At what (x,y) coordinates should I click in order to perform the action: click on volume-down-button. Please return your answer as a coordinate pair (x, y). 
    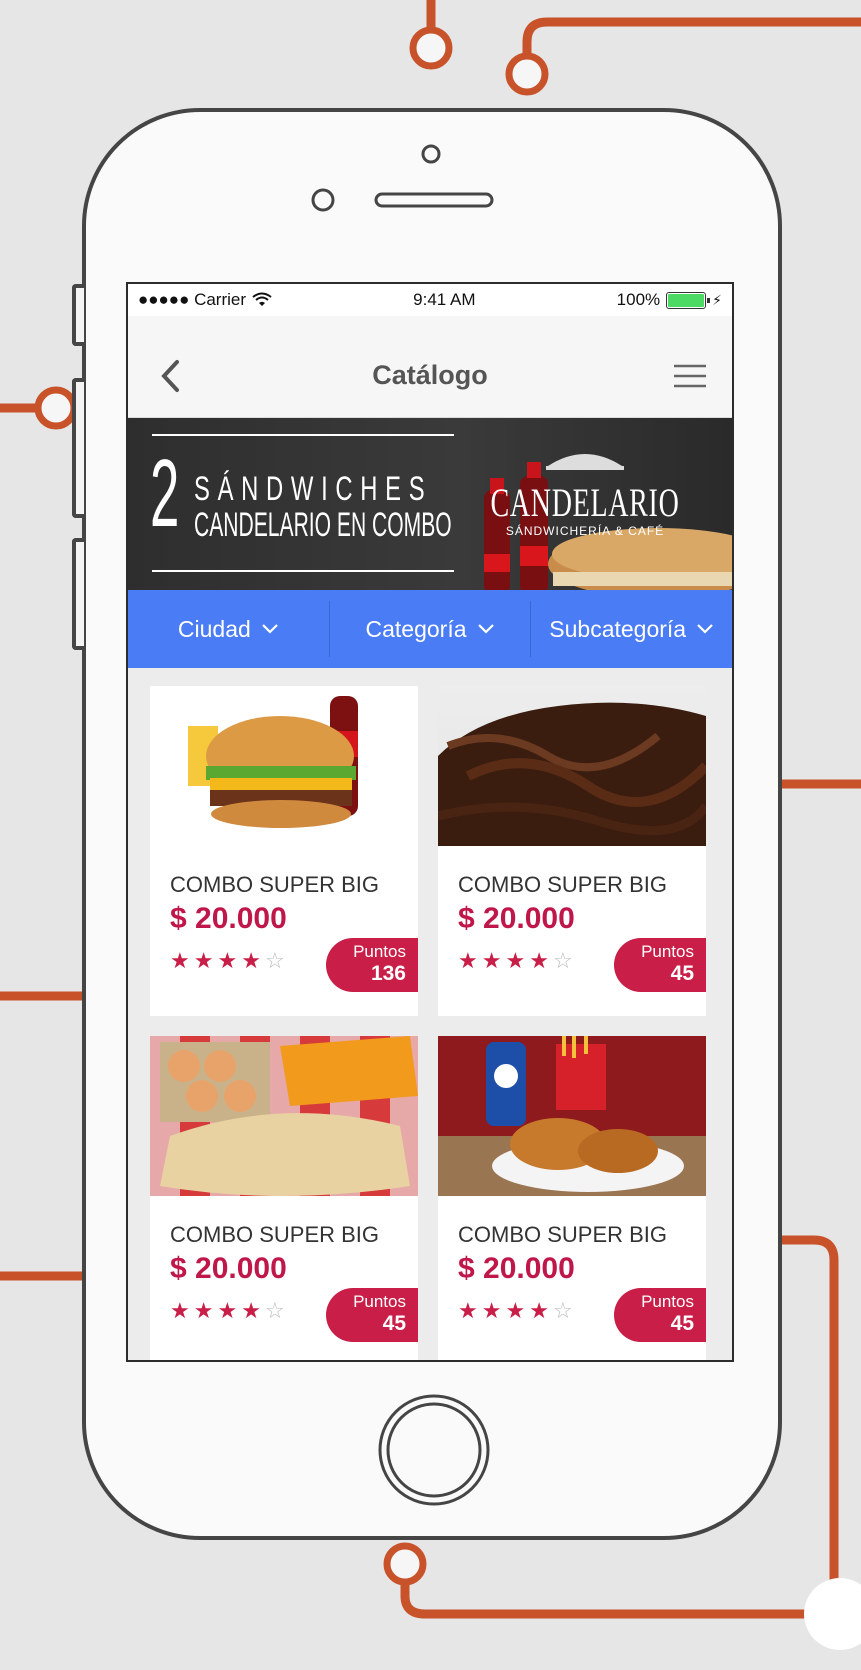
    Looking at the image, I should click on (78, 594).